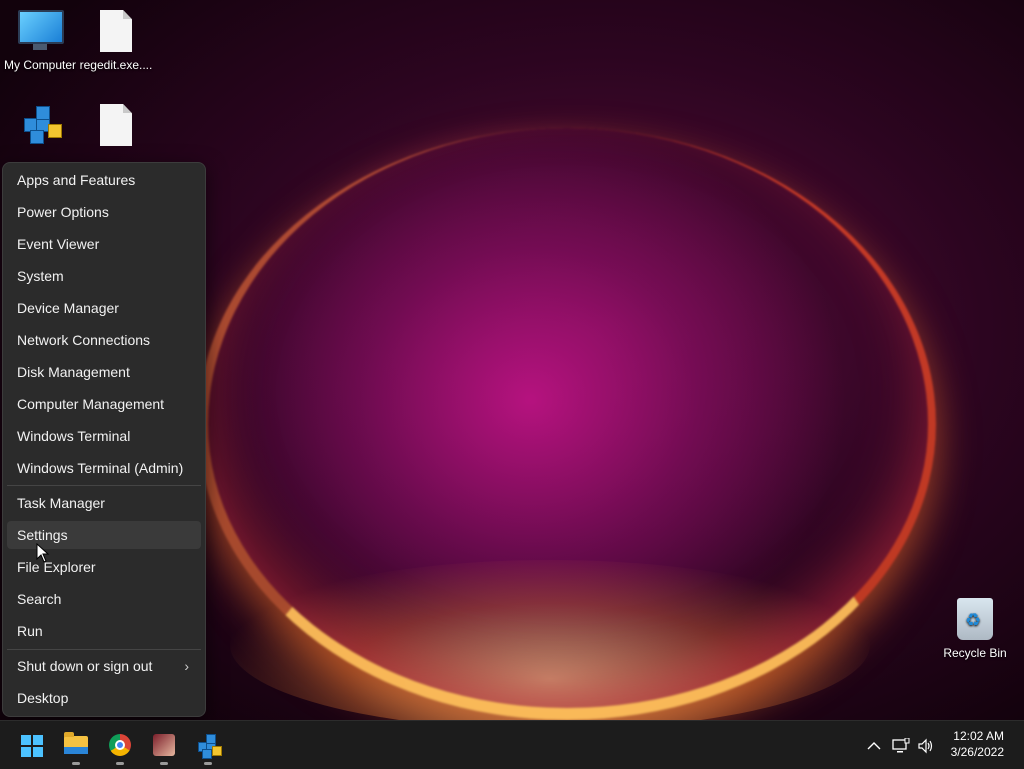  I want to click on menu-item-run: Run, so click(104, 631).